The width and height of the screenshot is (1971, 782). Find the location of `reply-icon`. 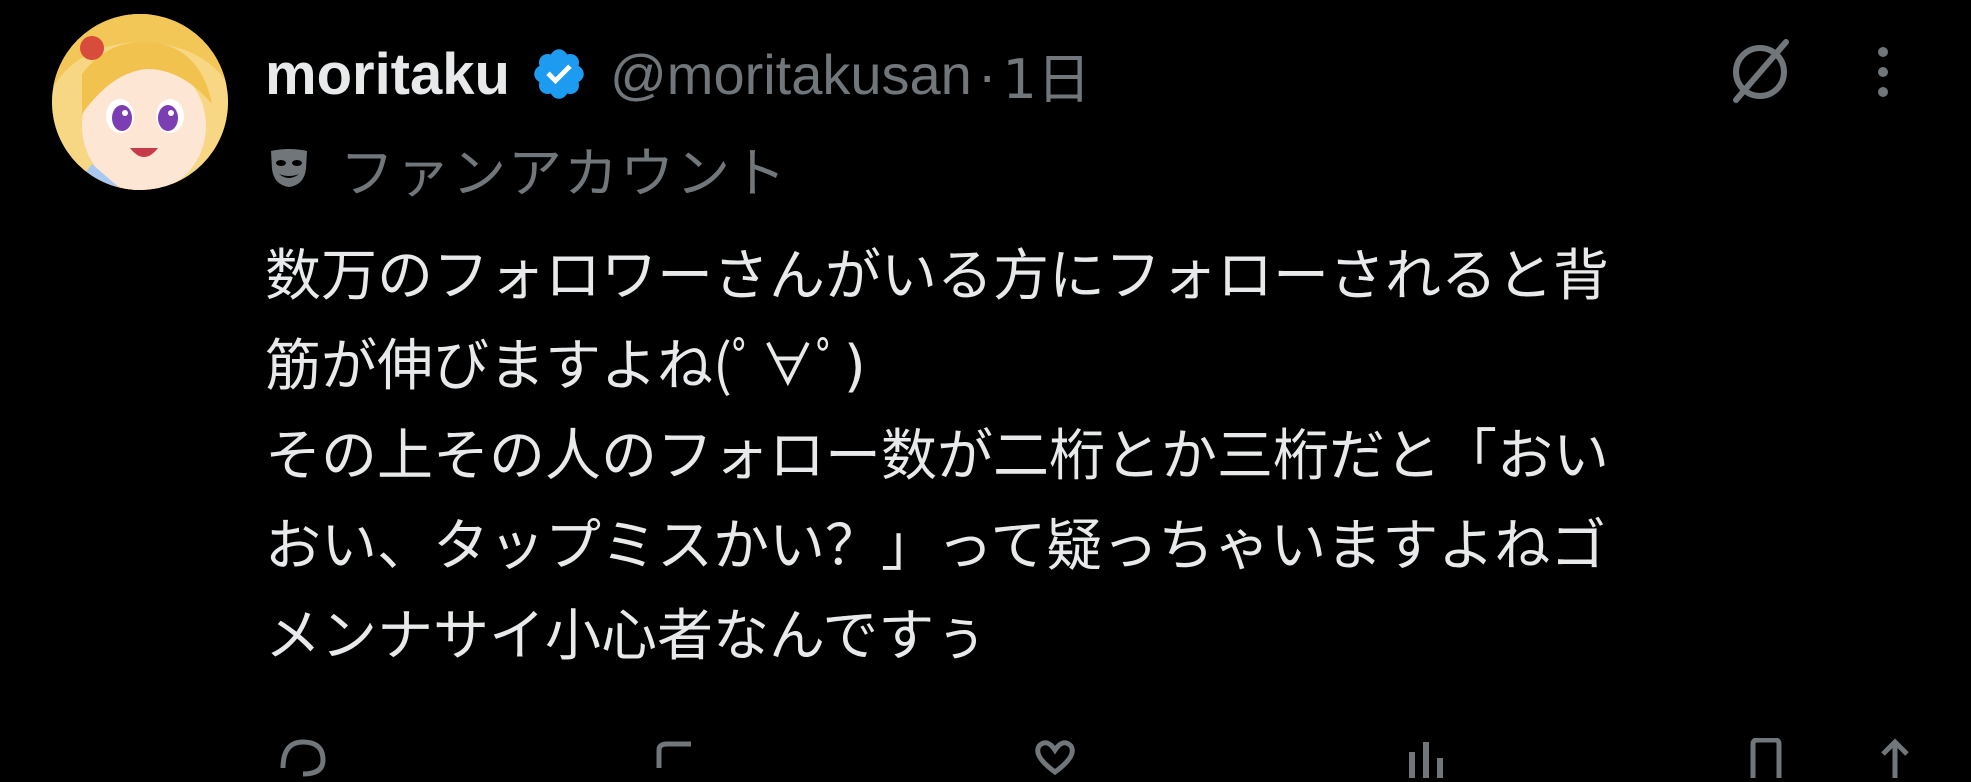

reply-icon is located at coordinates (303, 758).